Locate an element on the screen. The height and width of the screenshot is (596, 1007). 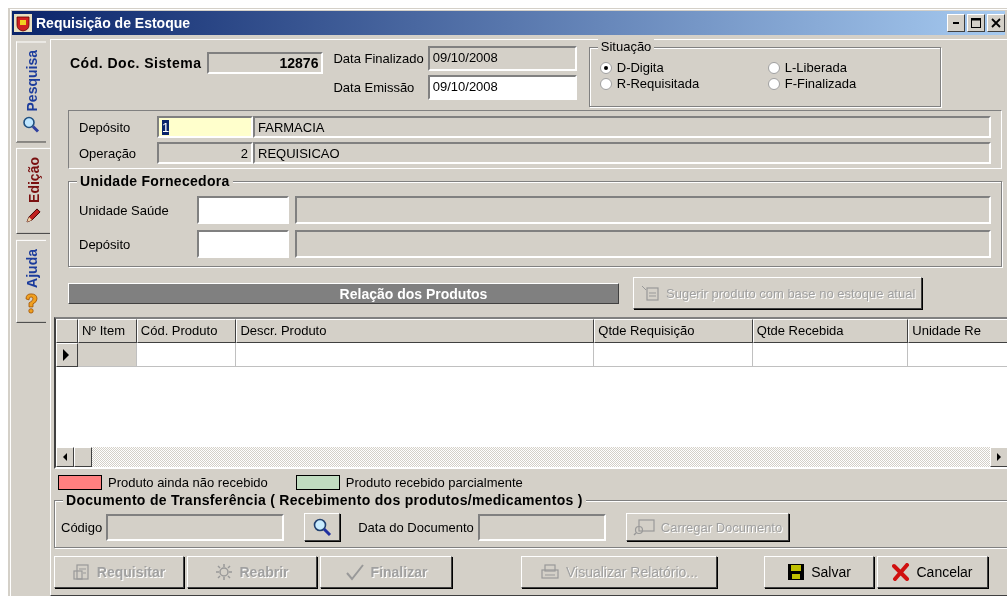
horizontal-scrollbar is located at coordinates (531, 457).